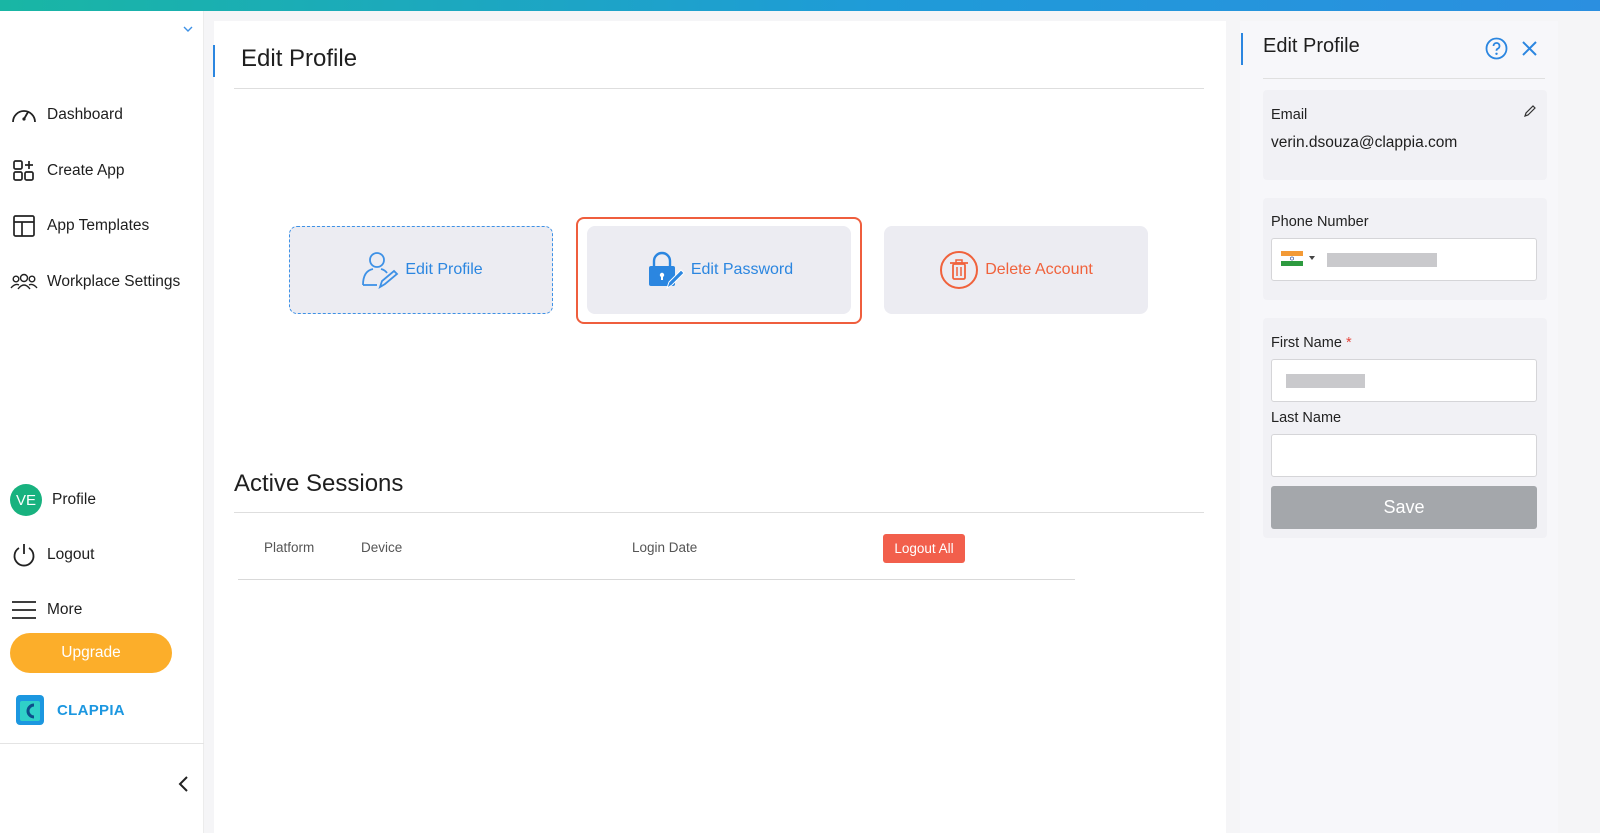 This screenshot has height=833, width=1600. What do you see at coordinates (114, 281) in the screenshot?
I see `sidebar-item-label: Workplace Settings` at bounding box center [114, 281].